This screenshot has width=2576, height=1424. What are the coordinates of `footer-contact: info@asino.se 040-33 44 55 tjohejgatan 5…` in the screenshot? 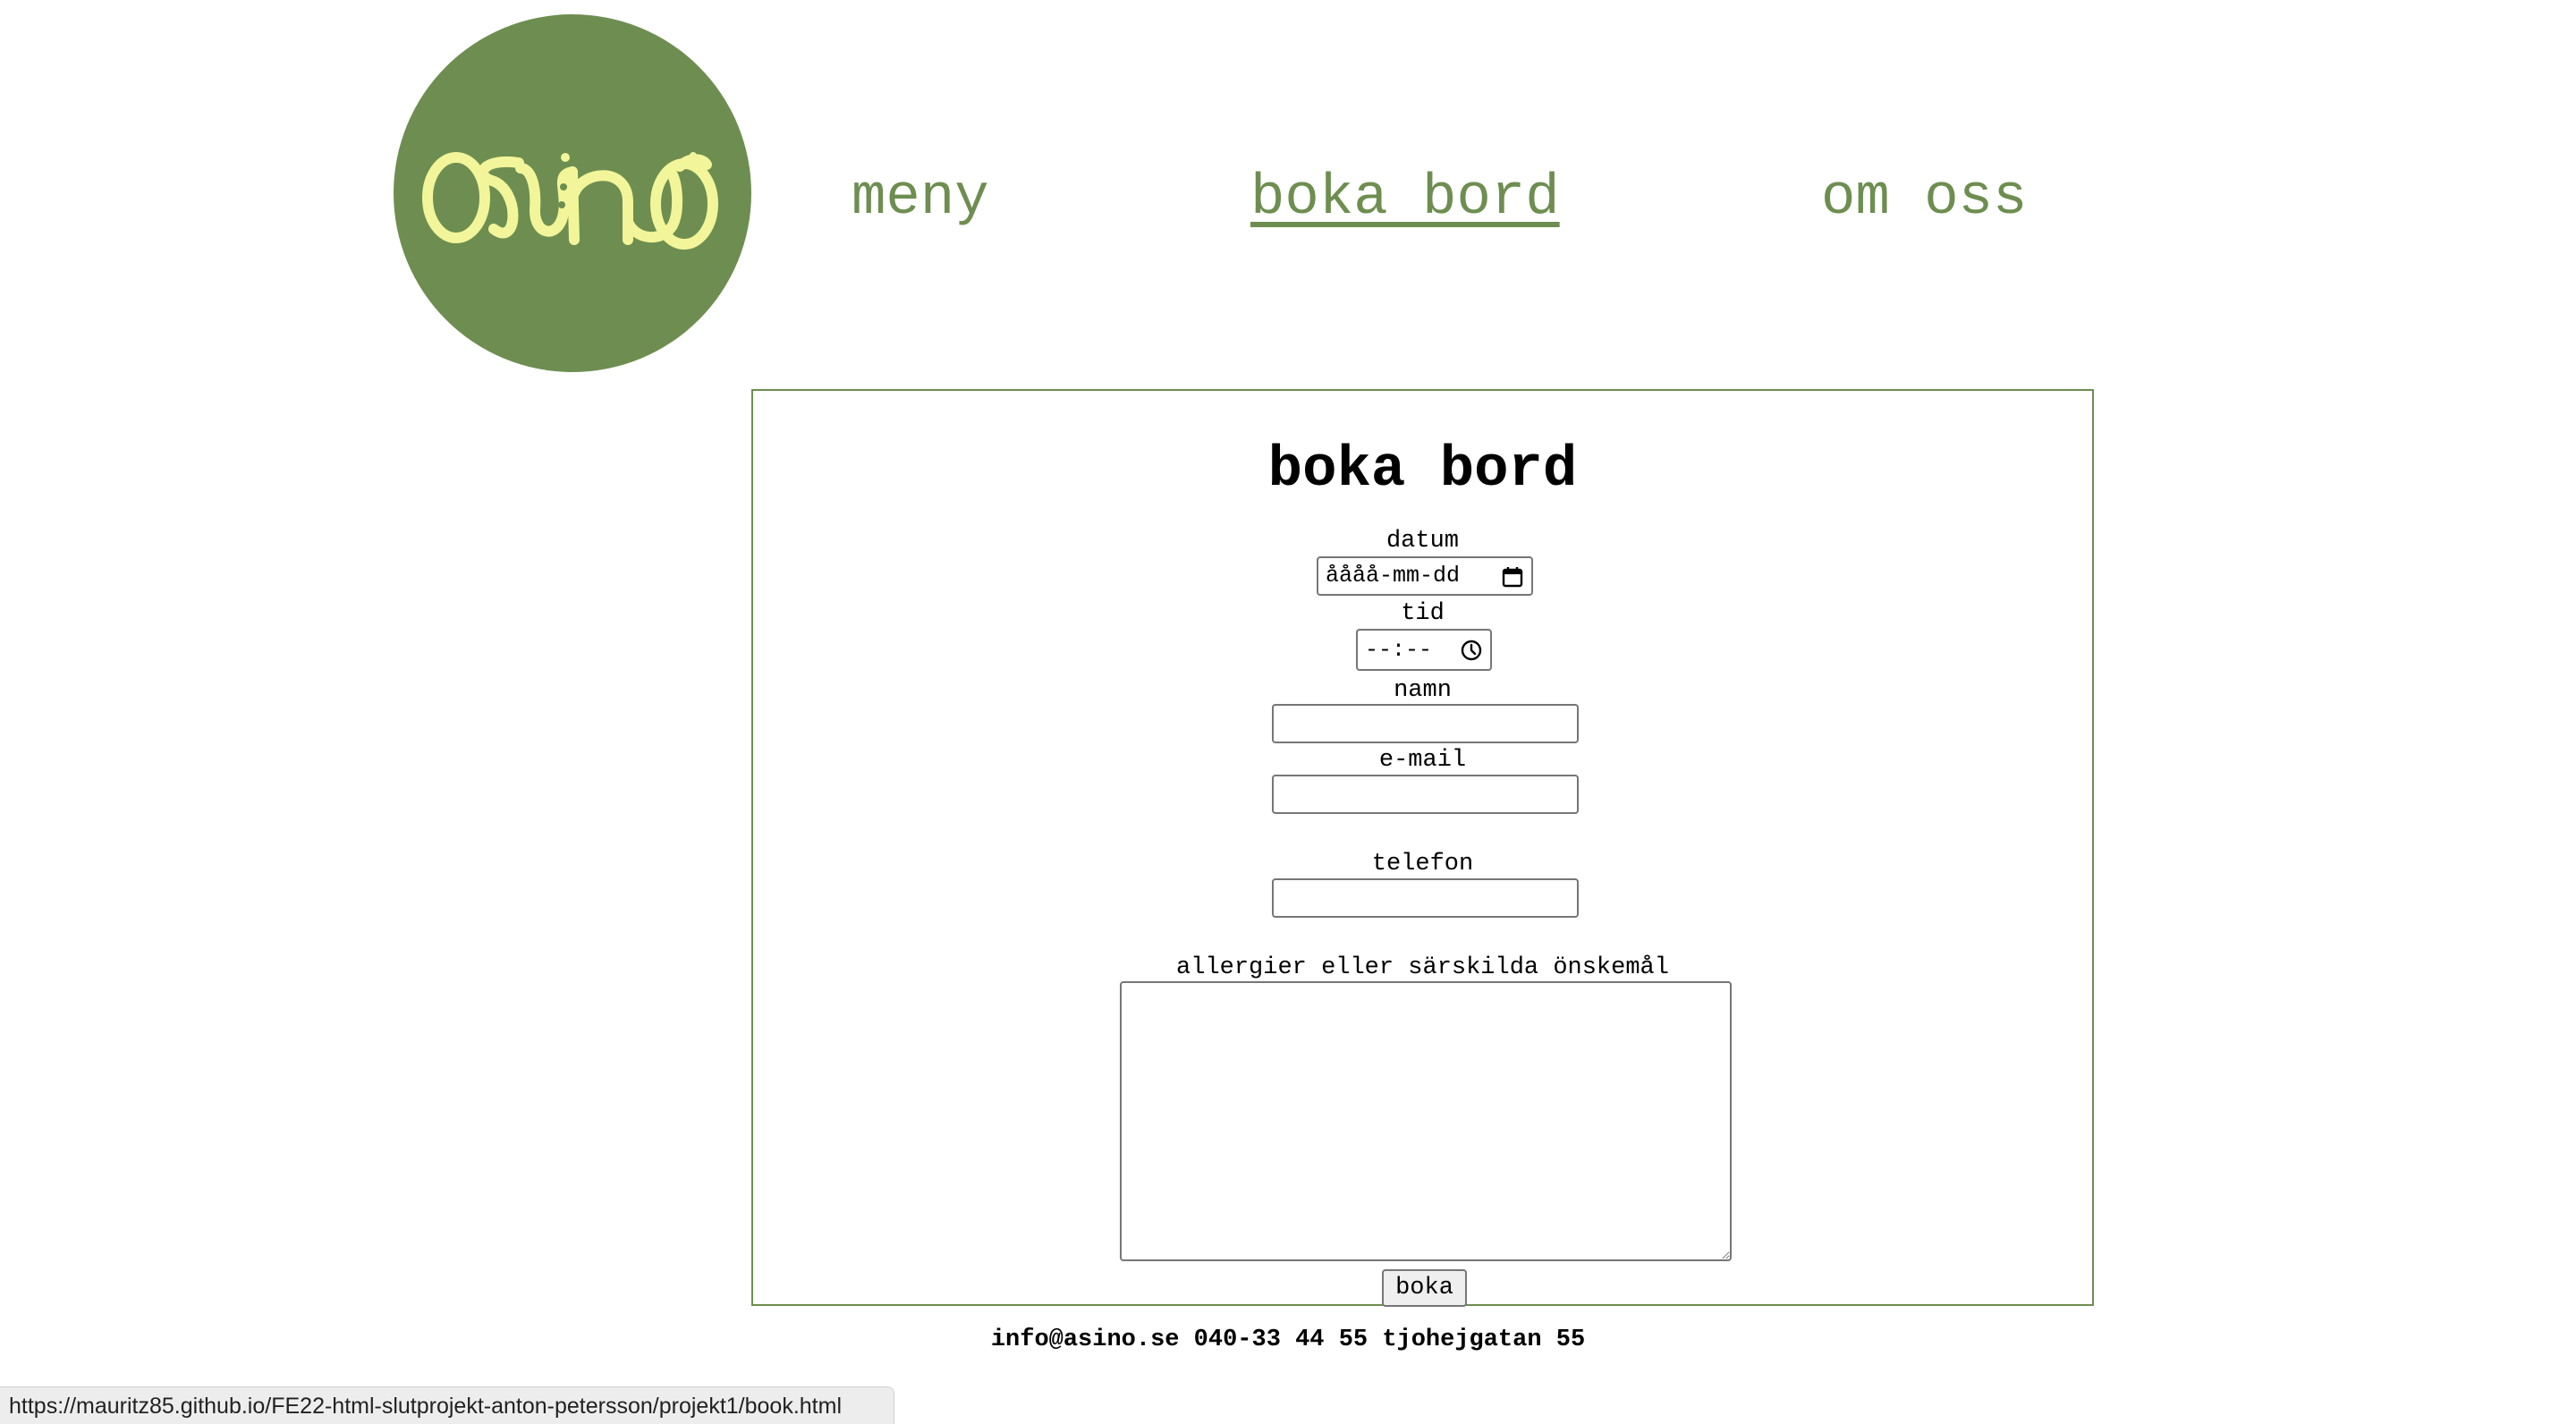 It's located at (1288, 1340).